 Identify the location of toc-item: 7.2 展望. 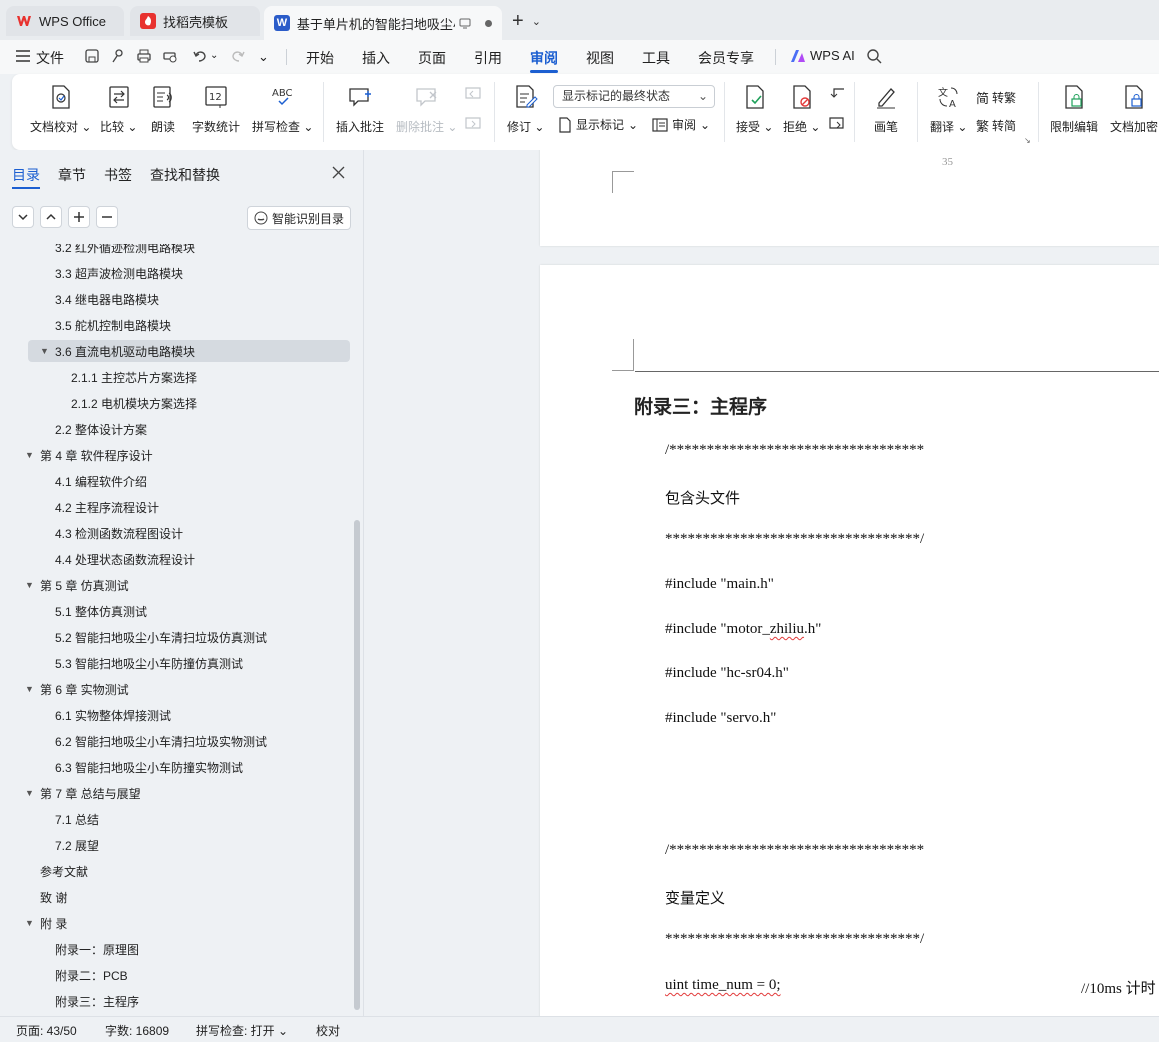
(189, 845).